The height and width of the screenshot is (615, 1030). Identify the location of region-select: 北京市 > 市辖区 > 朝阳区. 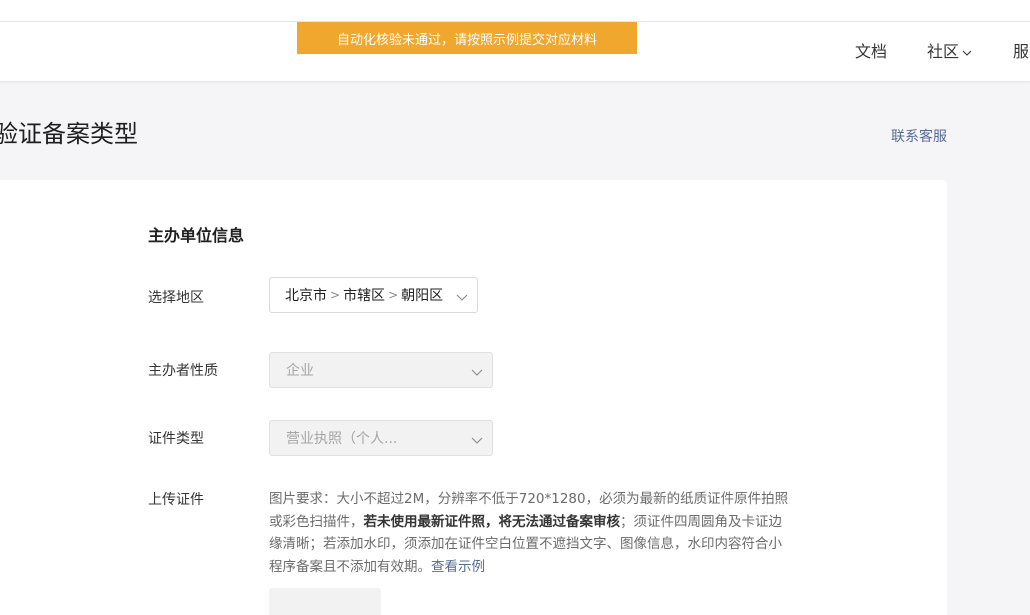
(373, 295).